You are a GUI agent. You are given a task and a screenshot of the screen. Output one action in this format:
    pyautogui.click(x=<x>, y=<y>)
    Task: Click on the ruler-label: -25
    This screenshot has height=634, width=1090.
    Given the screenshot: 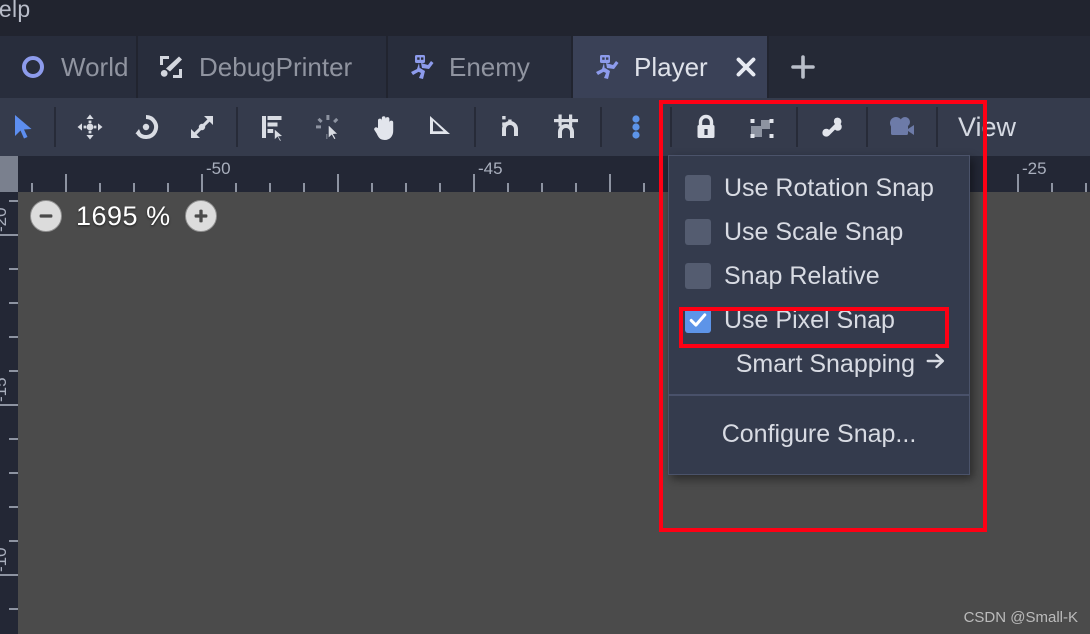 What is the action you would take?
    pyautogui.click(x=1034, y=168)
    